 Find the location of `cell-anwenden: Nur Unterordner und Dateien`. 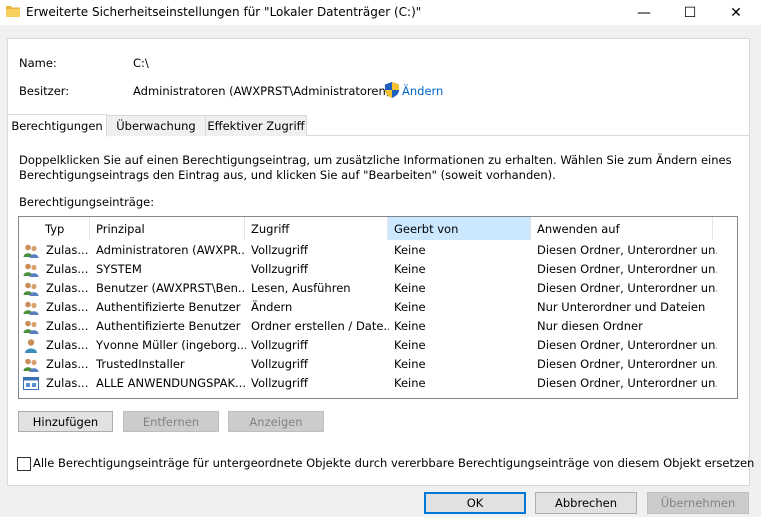

cell-anwenden: Nur Unterordner und Dateien is located at coordinates (621, 307).